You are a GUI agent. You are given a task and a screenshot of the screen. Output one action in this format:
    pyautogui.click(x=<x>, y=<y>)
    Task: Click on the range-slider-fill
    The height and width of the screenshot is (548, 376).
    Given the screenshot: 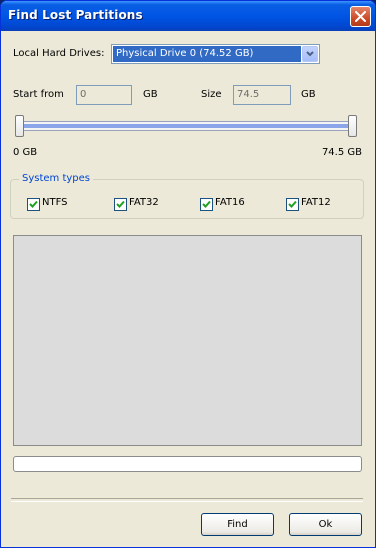 What is the action you would take?
    pyautogui.click(x=186, y=126)
    